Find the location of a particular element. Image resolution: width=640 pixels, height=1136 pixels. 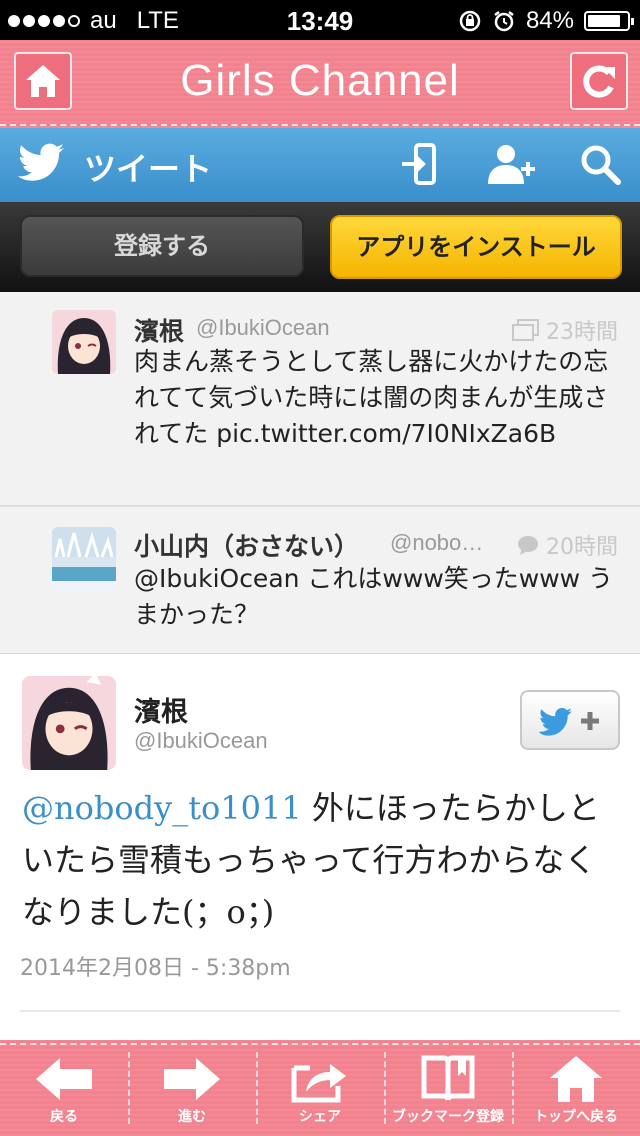

status-bar: au LTE 13:49 84% is located at coordinates (320, 20).